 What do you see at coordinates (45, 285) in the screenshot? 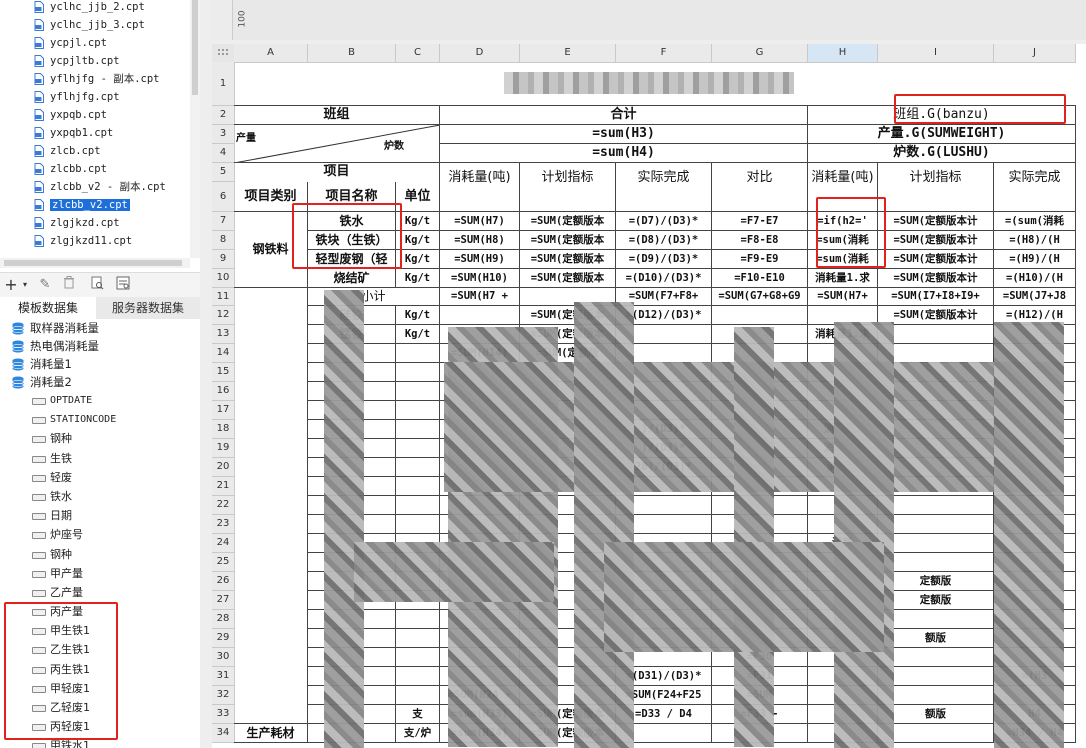
I see `edit-pencil-icon: ✎` at bounding box center [45, 285].